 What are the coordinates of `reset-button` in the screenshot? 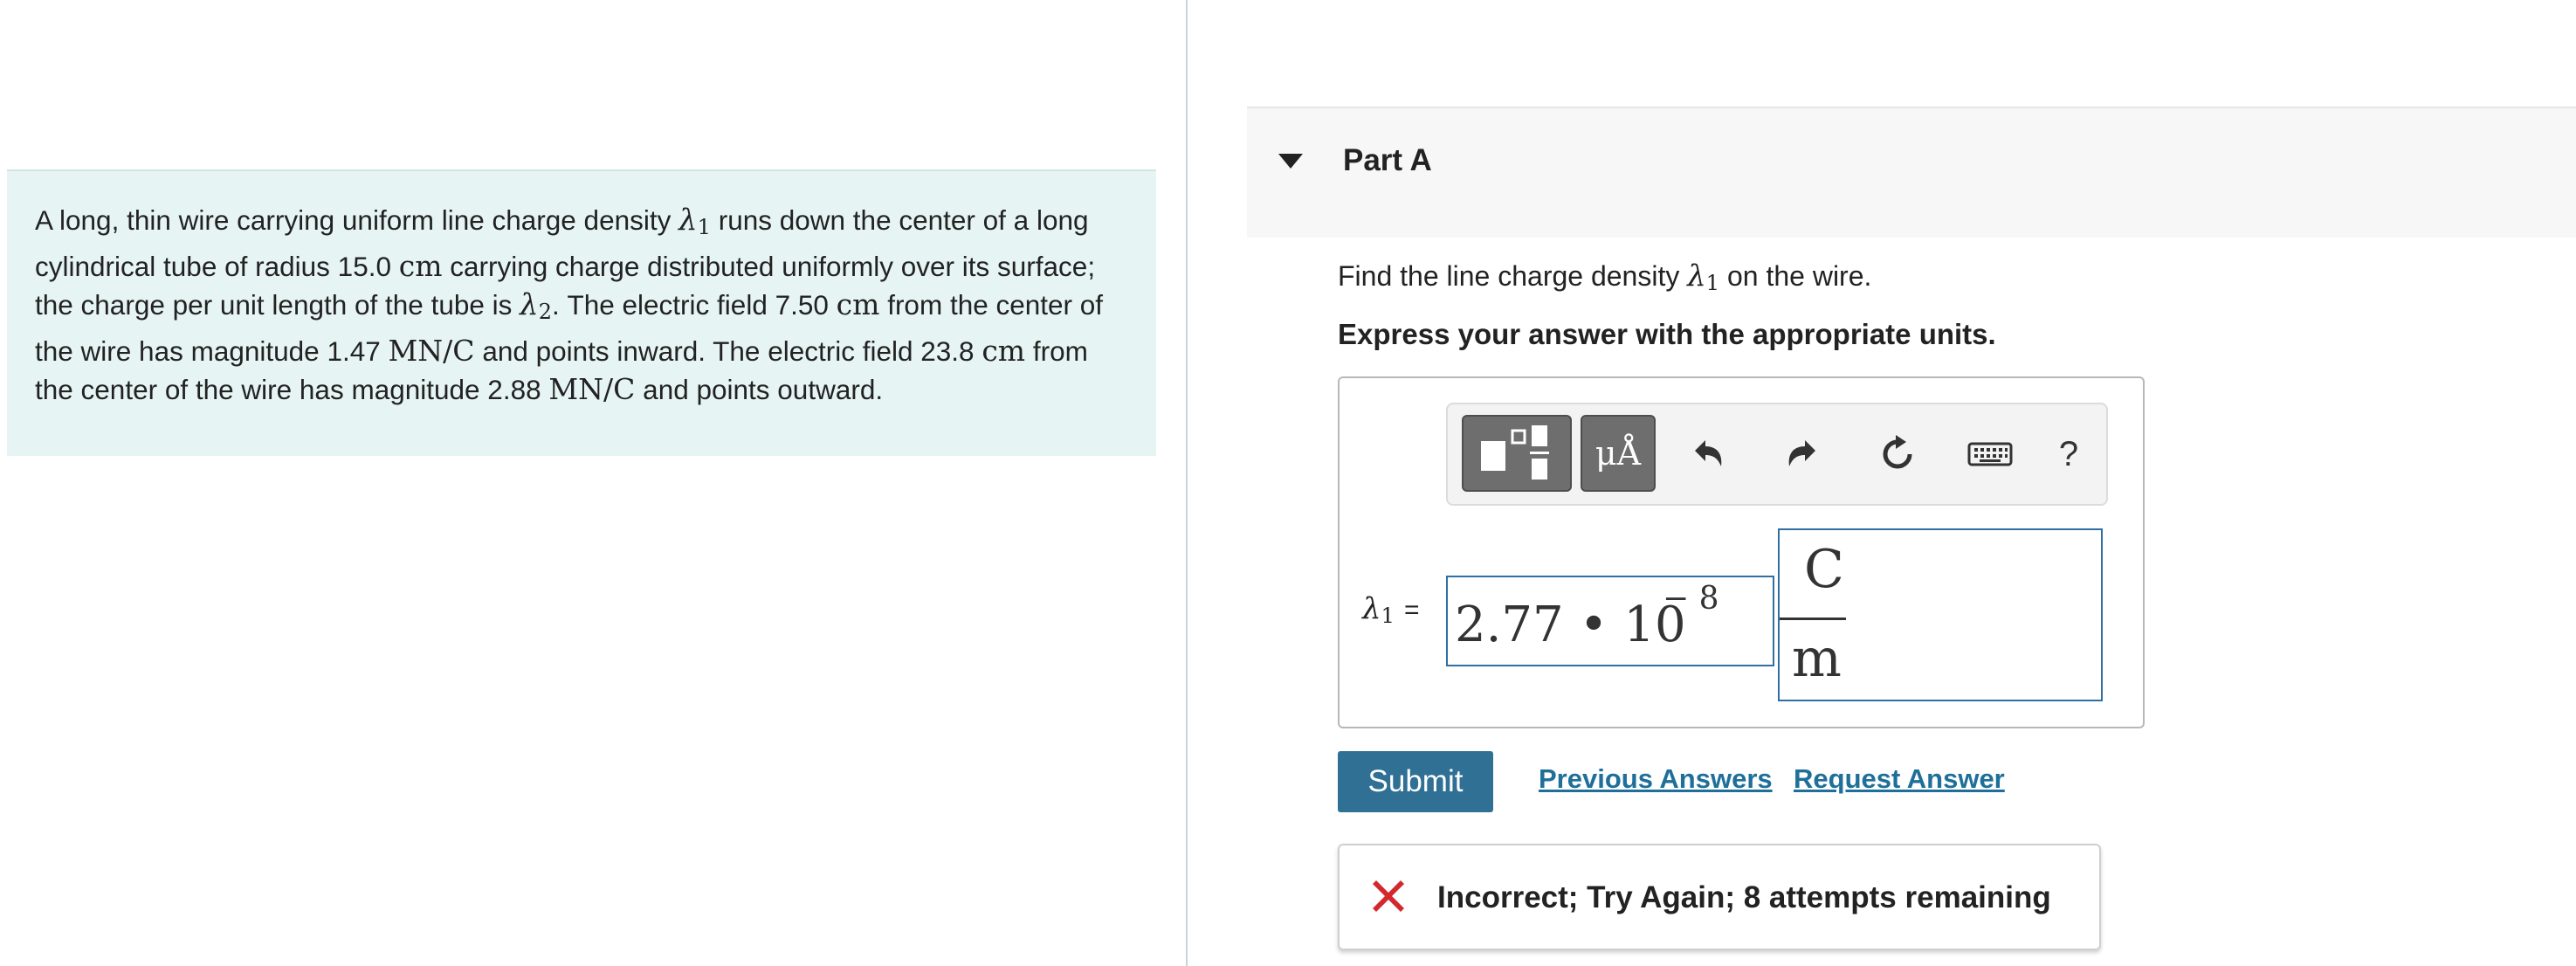 It's located at (1897, 454).